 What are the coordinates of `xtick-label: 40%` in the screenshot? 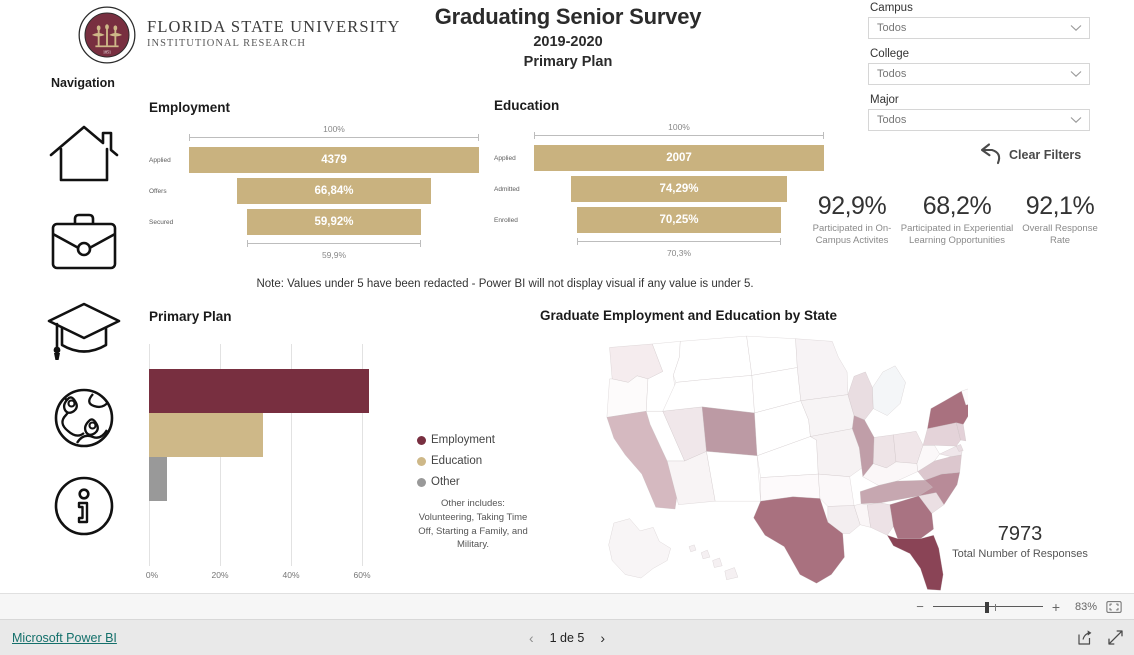 It's located at (291, 575).